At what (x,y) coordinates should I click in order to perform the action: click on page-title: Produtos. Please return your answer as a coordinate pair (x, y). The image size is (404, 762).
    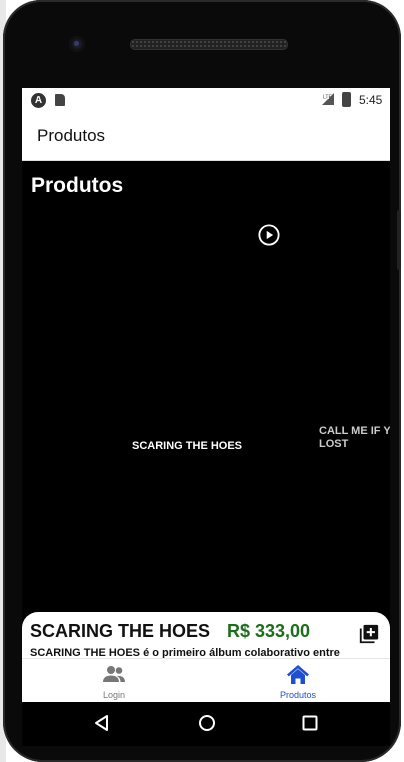
    Looking at the image, I should click on (77, 185).